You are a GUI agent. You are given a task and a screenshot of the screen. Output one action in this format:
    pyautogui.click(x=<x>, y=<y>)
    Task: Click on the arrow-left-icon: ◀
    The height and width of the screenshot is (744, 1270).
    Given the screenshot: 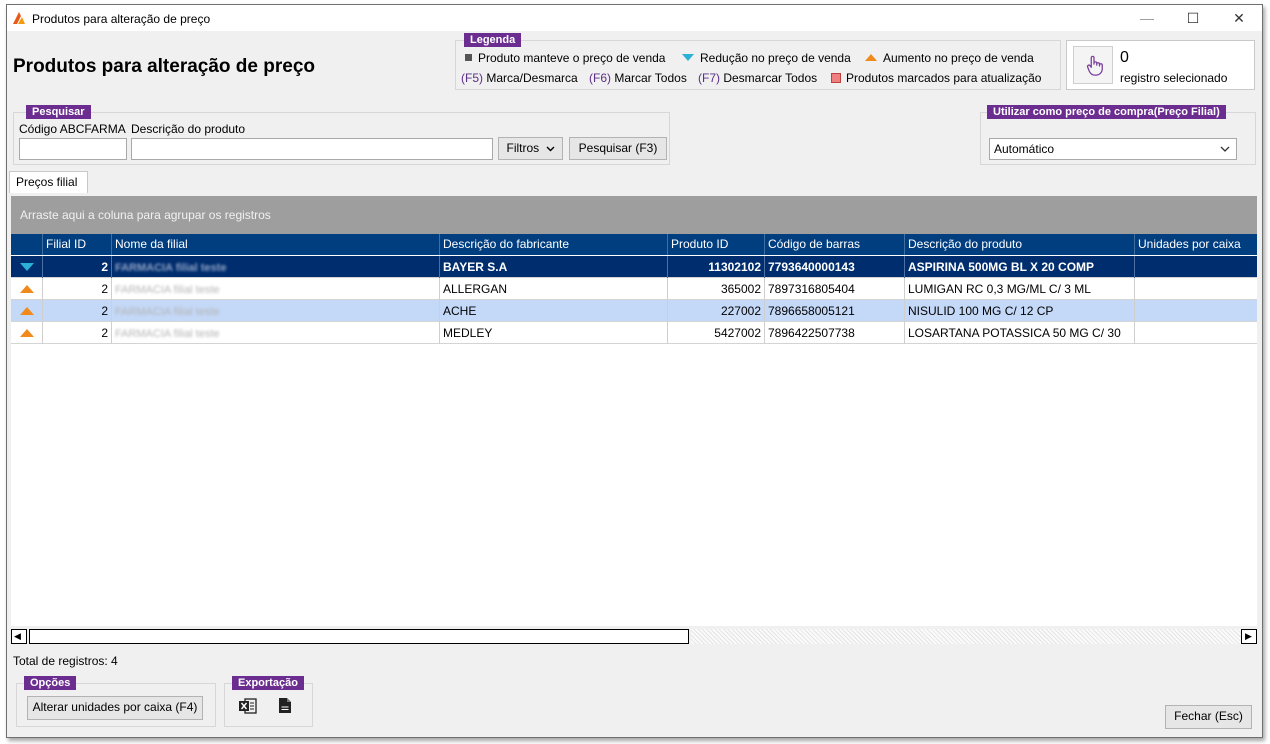 What is the action you would take?
    pyautogui.click(x=17, y=636)
    